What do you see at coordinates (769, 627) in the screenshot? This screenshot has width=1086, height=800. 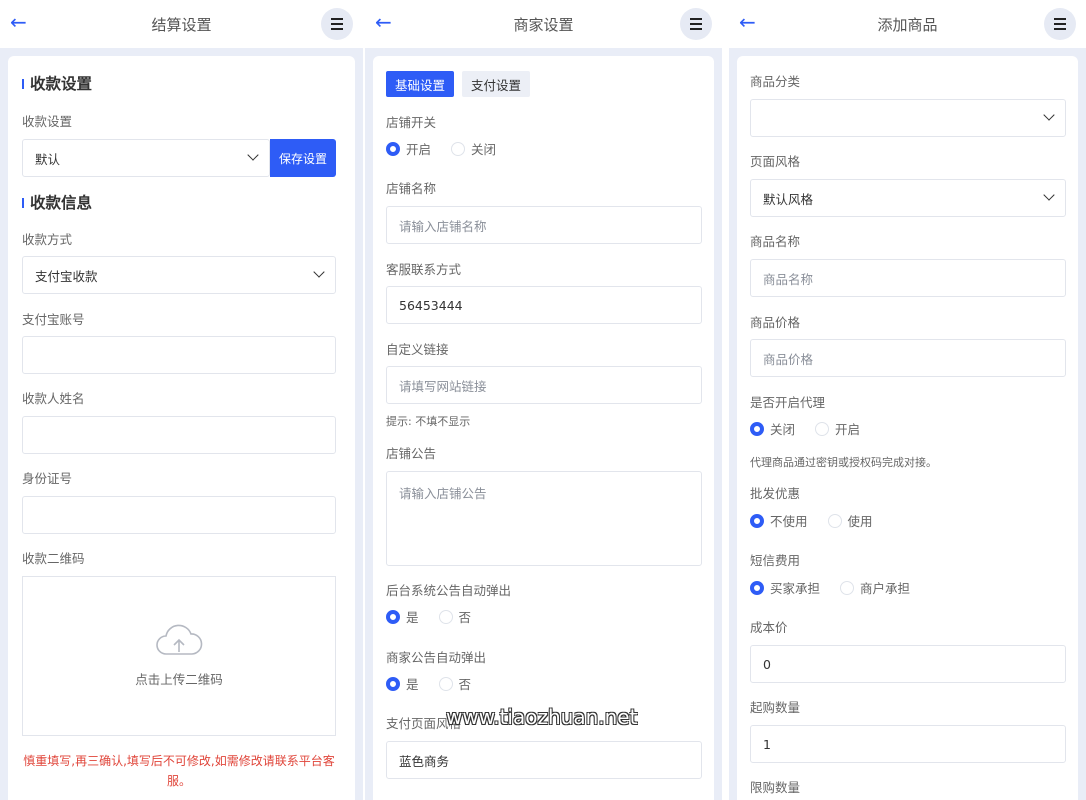 I see `cost-price-label: 成本价` at bounding box center [769, 627].